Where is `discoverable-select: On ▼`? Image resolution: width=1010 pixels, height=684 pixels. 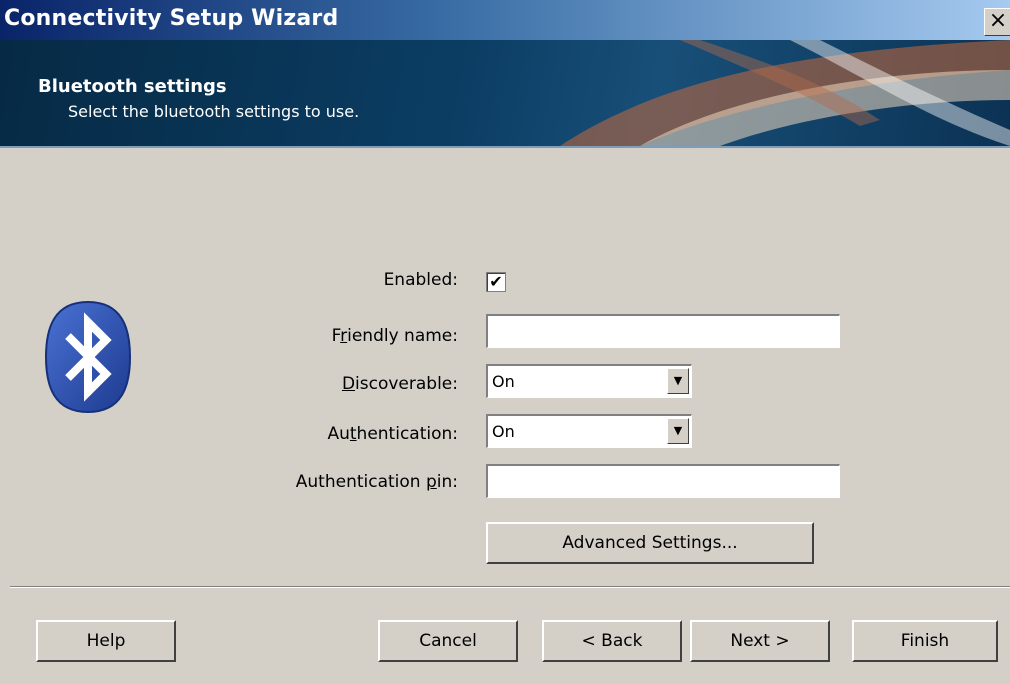 discoverable-select: On ▼ is located at coordinates (589, 381).